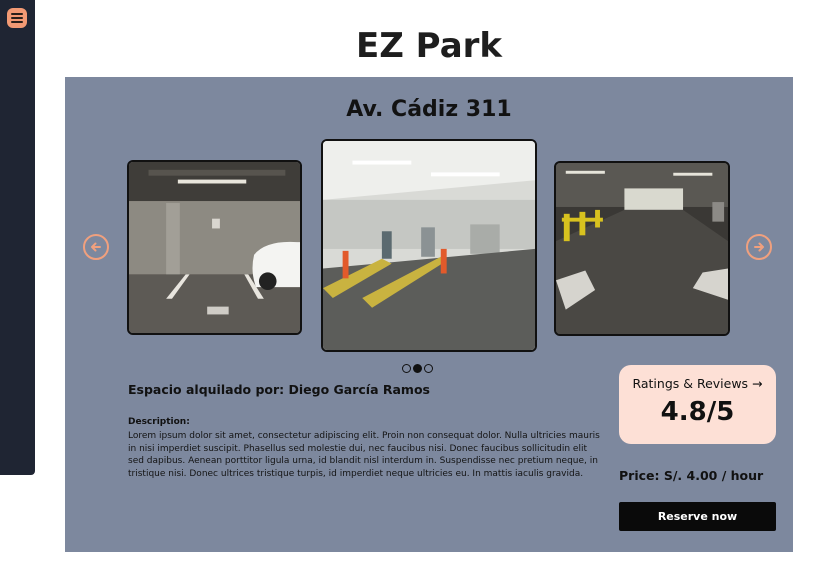 This screenshot has height=587, width=826. I want to click on price-label: Price: S/. 4.00 / hour, so click(691, 475).